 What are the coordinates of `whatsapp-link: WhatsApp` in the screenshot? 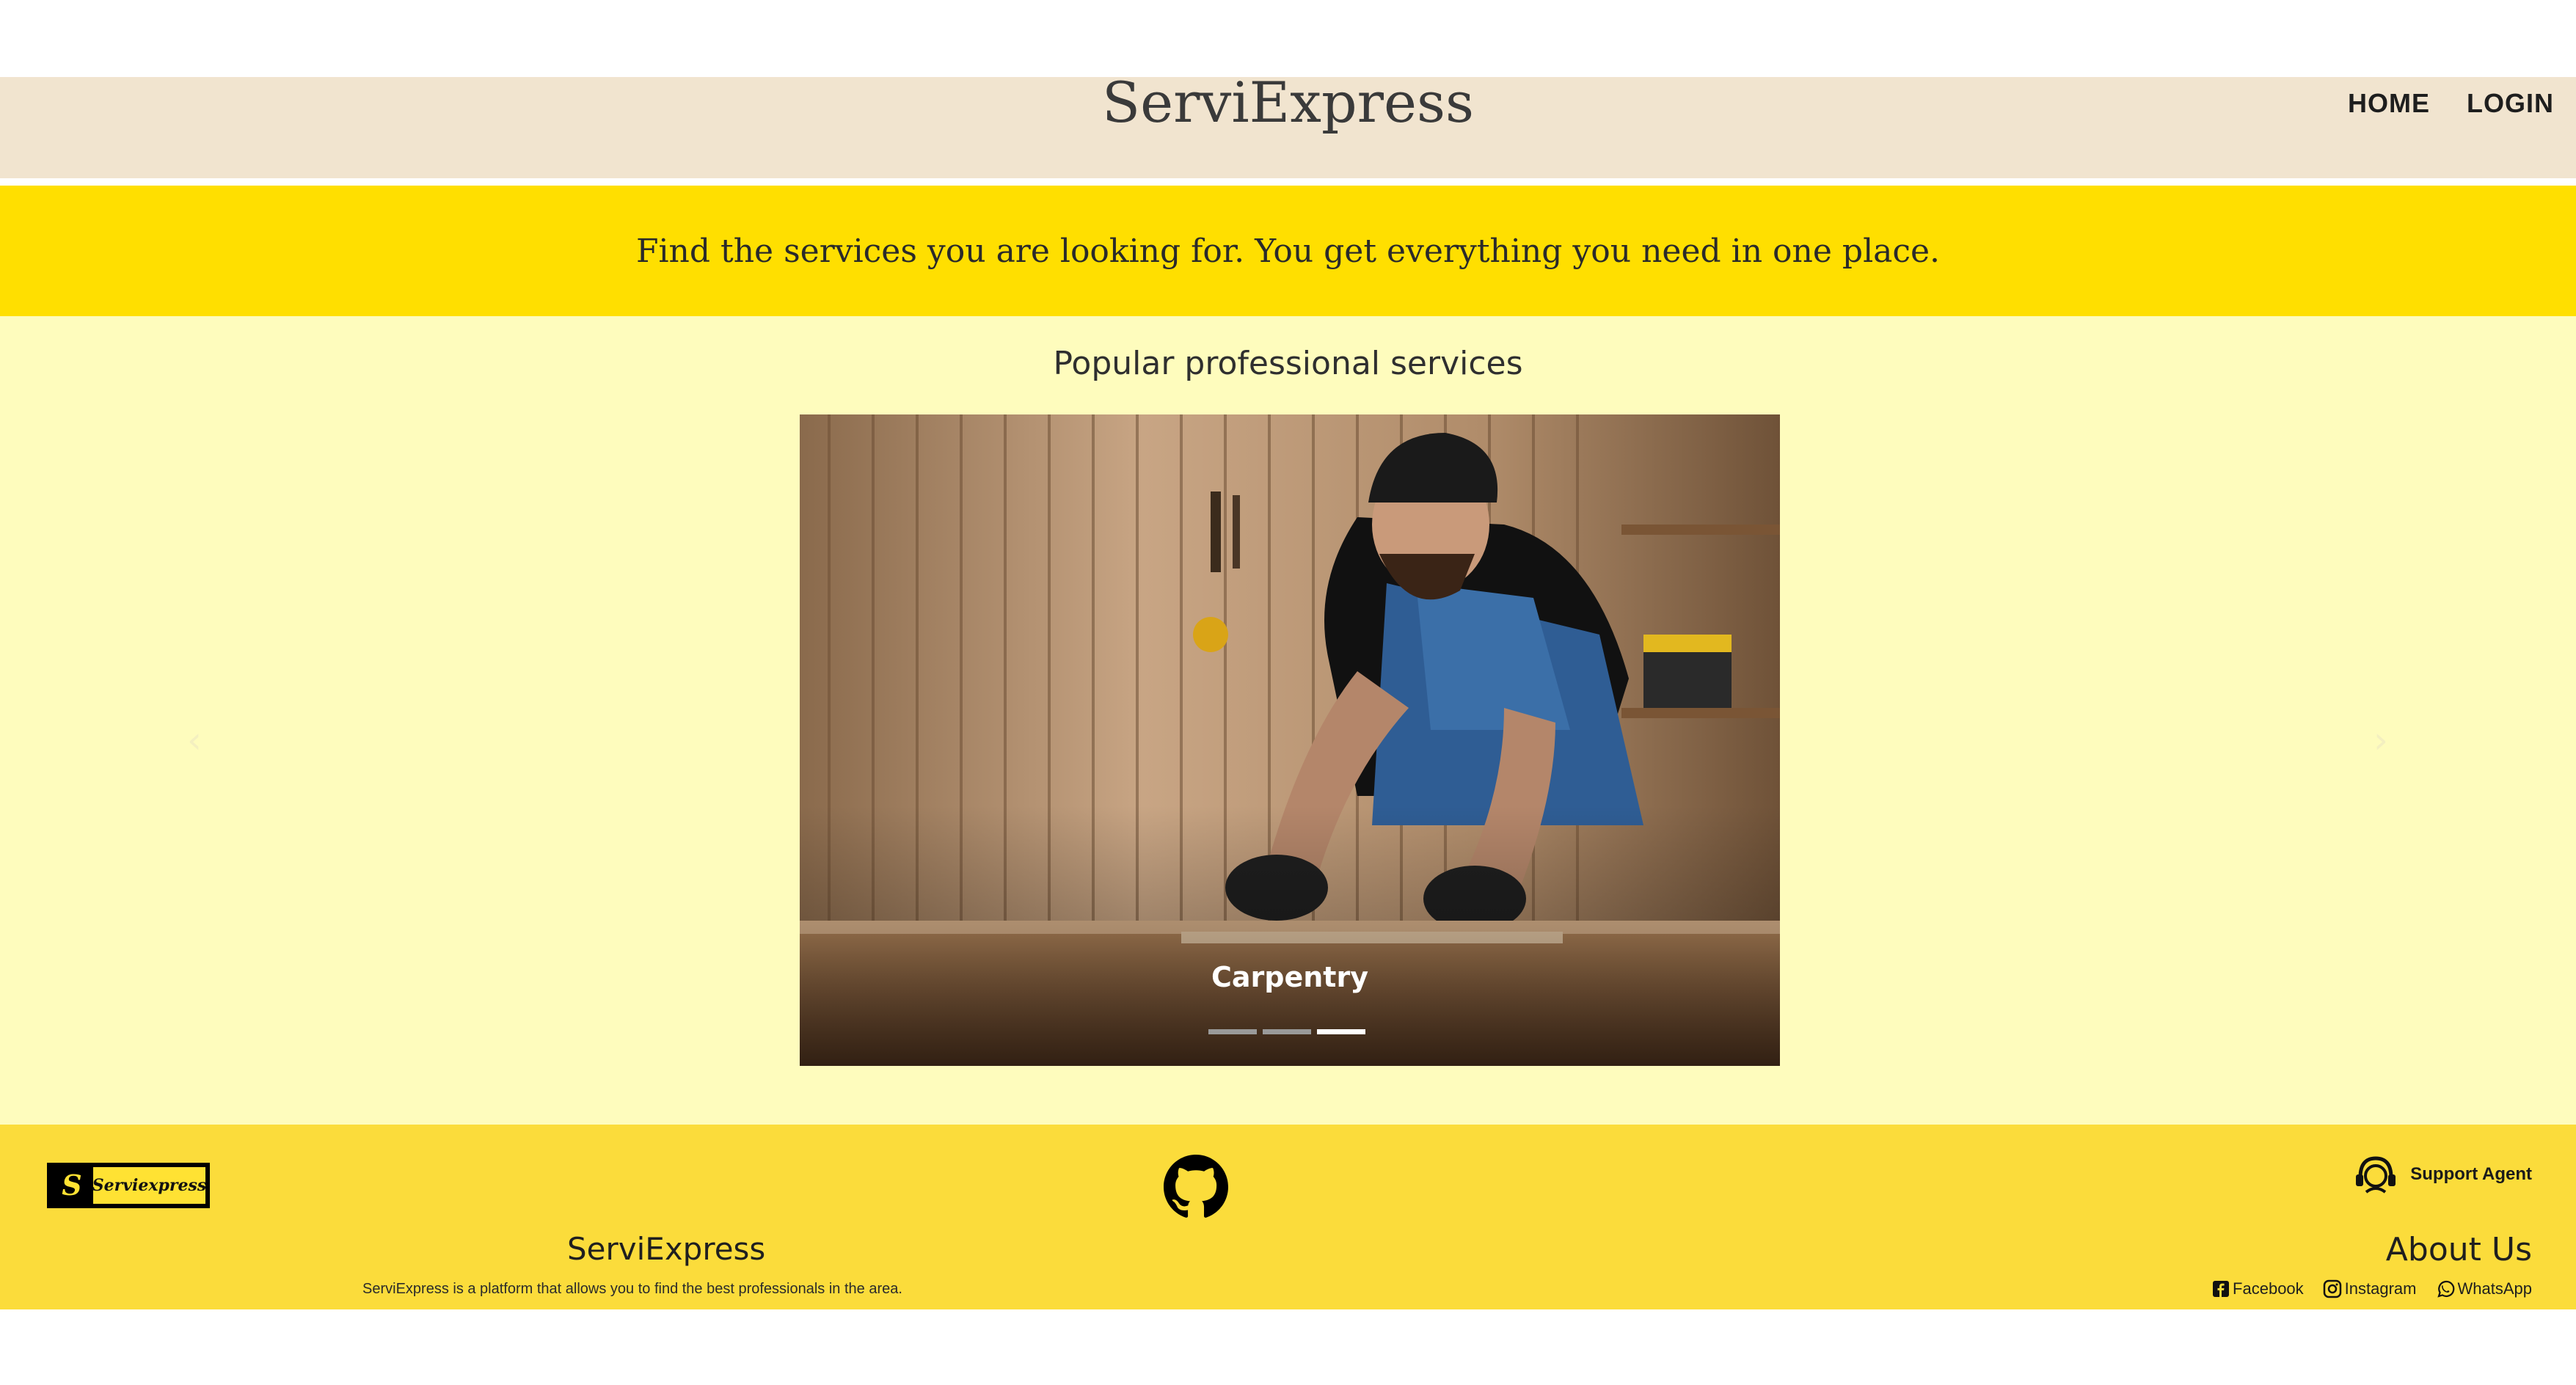 It's located at (2484, 1288).